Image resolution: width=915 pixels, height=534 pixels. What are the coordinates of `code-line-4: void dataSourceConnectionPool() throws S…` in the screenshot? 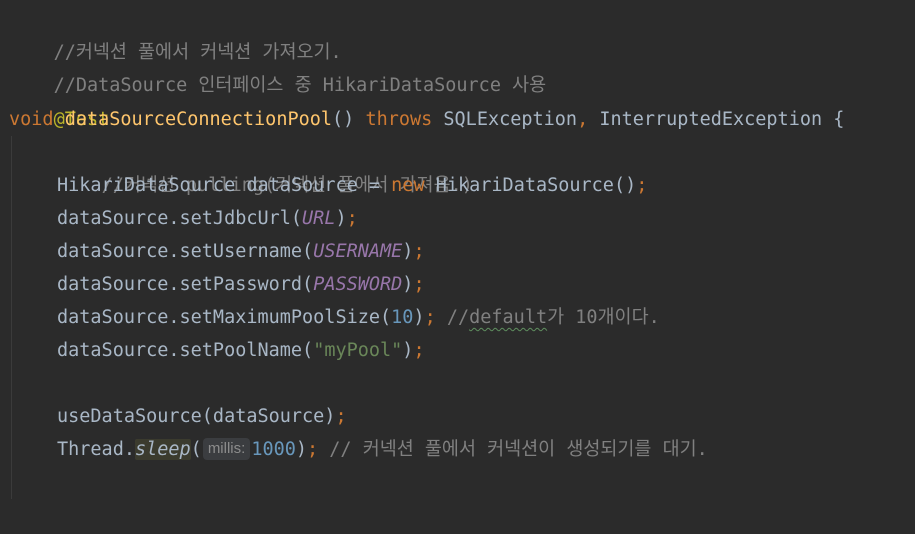 It's located at (426, 119).